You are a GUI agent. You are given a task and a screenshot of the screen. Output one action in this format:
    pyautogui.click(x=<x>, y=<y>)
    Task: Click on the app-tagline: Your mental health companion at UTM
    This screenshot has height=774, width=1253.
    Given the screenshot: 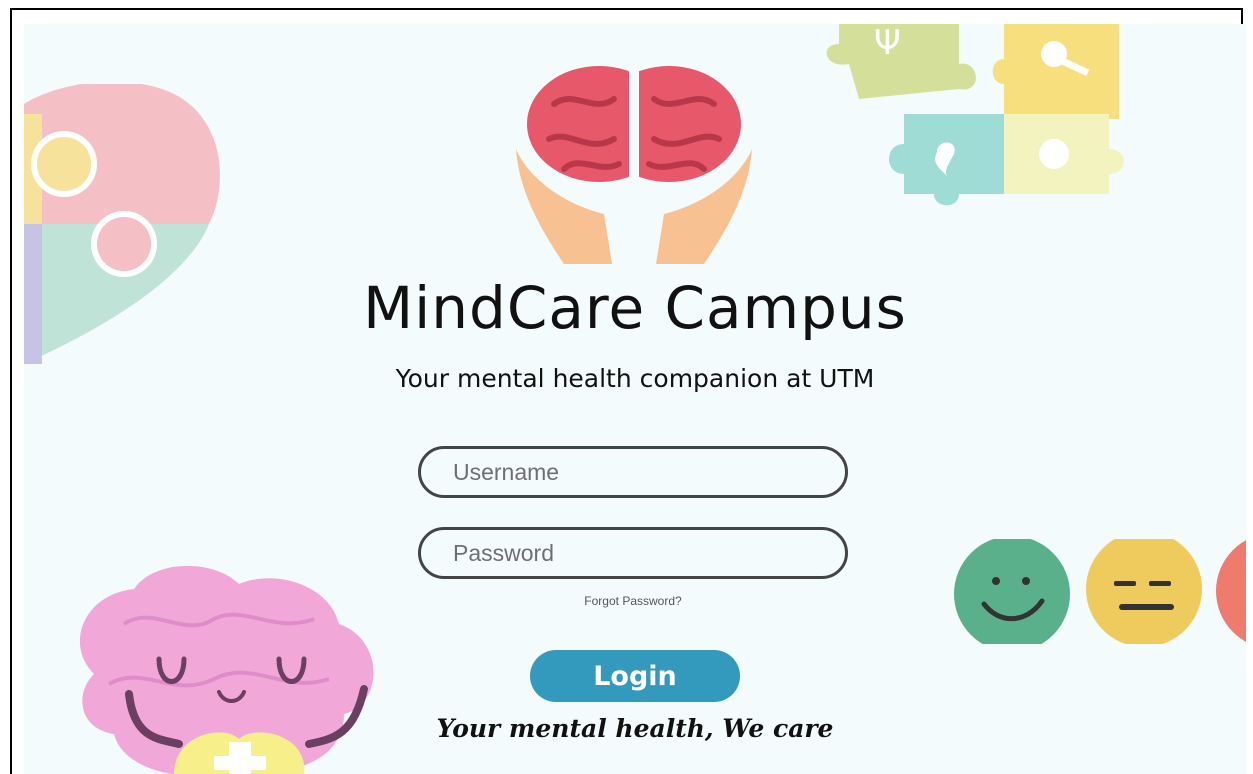 What is the action you would take?
    pyautogui.click(x=635, y=378)
    